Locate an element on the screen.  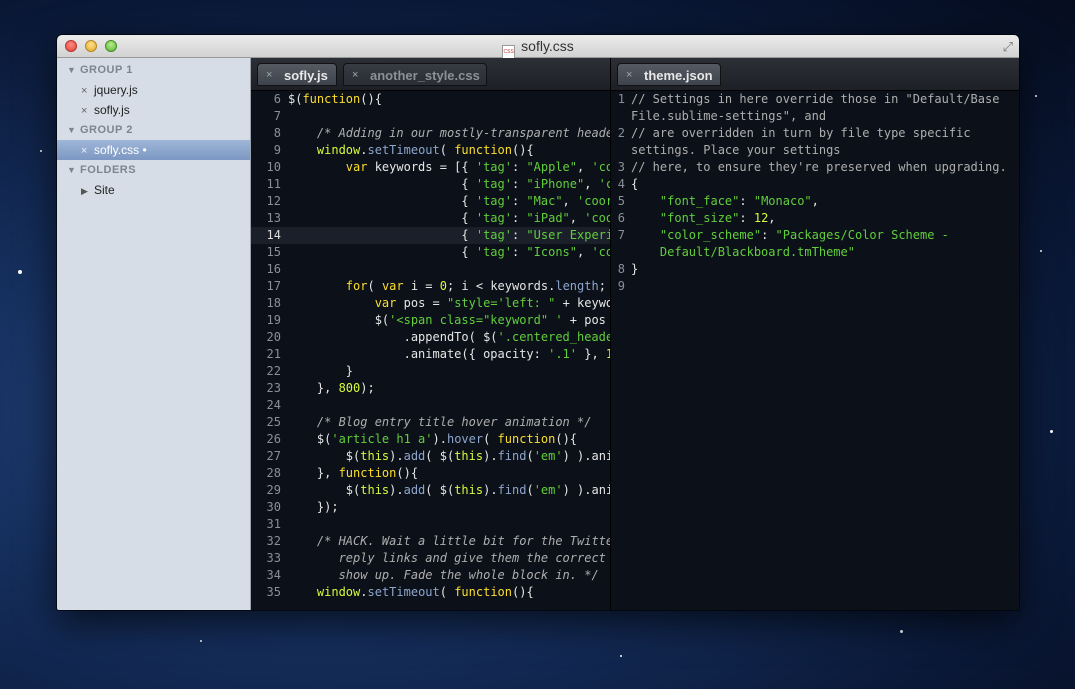
code-line-wrapped: Default/Blackboard.tmTheme" is located at coordinates (757, 252).